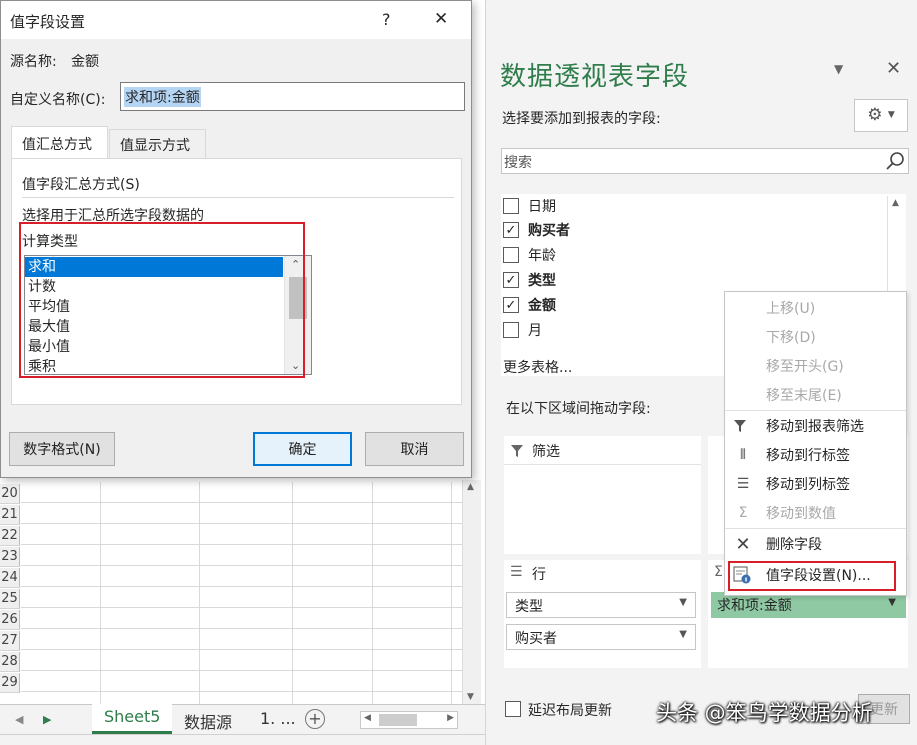 The width and height of the screenshot is (917, 745). I want to click on highlight-box-menu, so click(812, 576).